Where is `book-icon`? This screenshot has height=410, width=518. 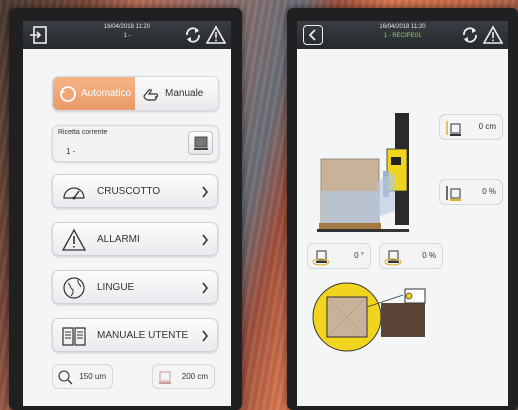 book-icon is located at coordinates (74, 336).